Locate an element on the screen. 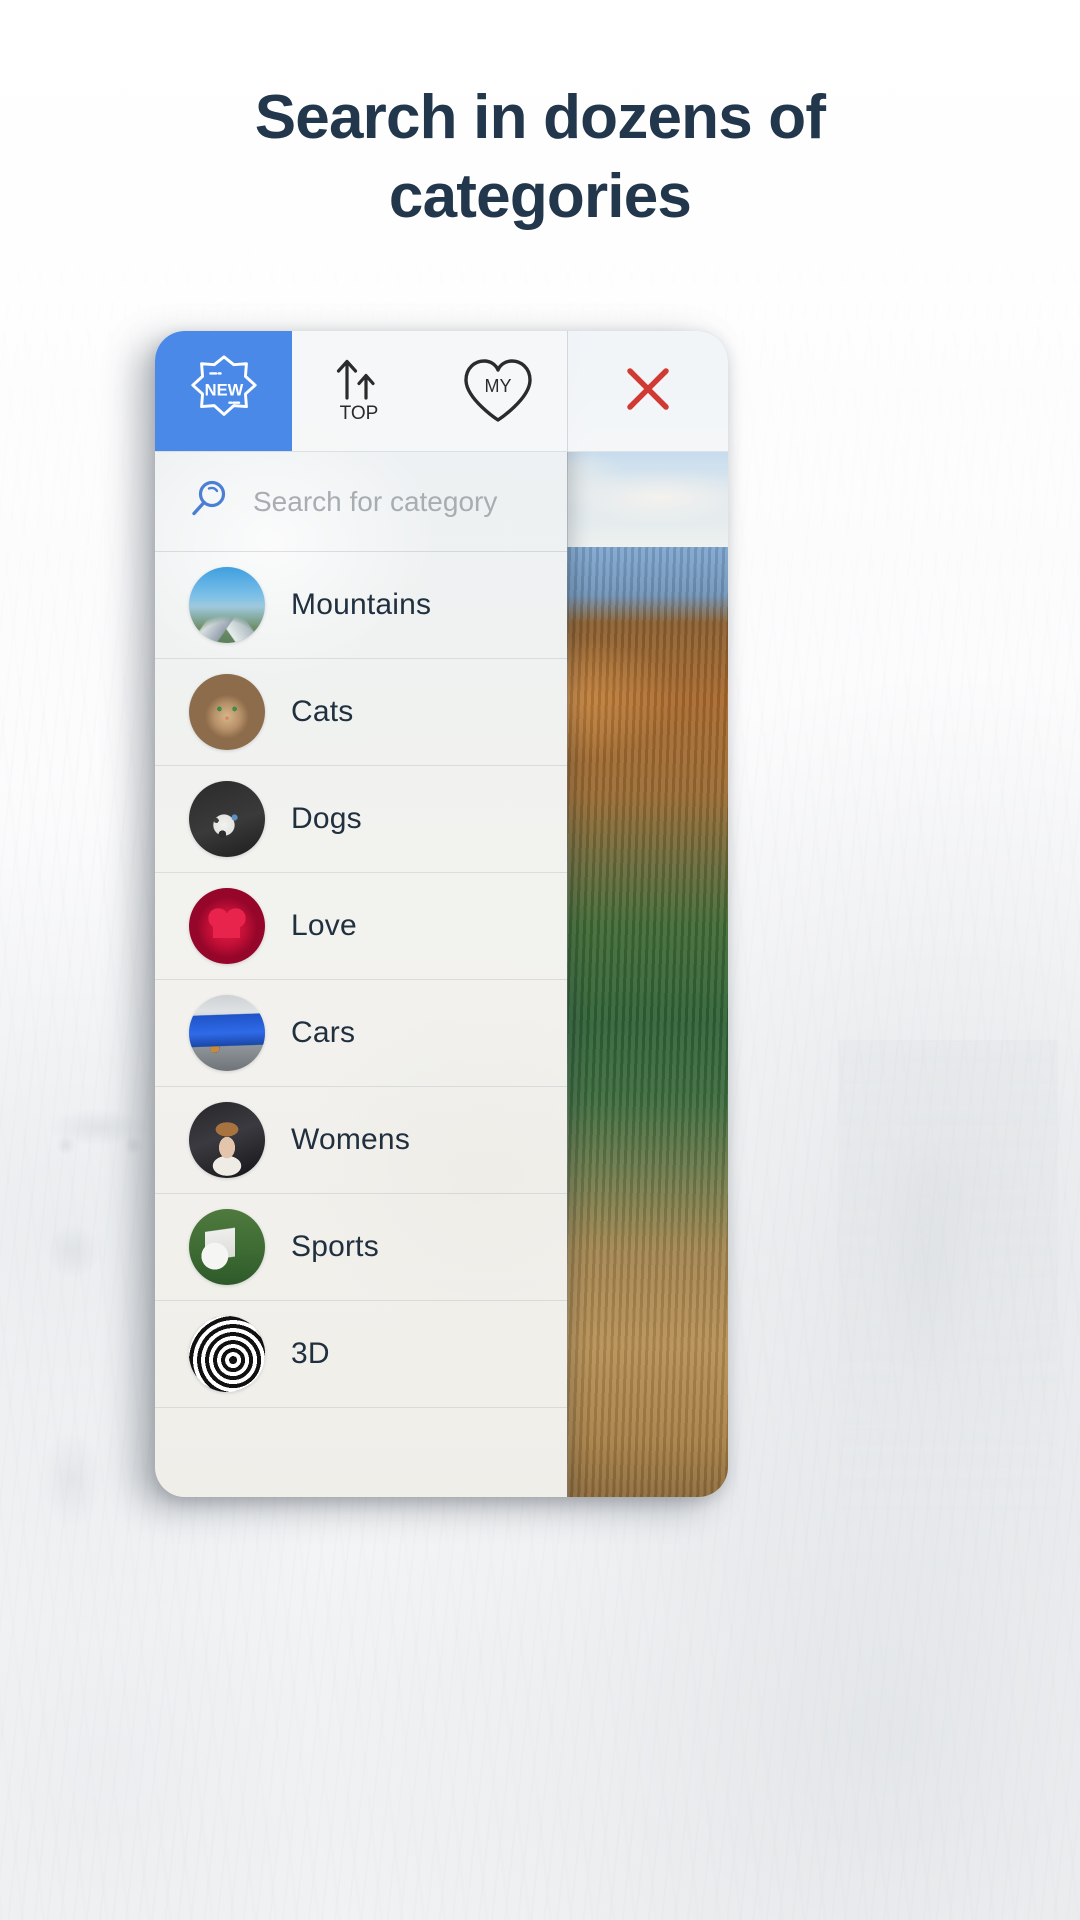 This screenshot has height=1920, width=1080. category-label: Mountains is located at coordinates (361, 604).